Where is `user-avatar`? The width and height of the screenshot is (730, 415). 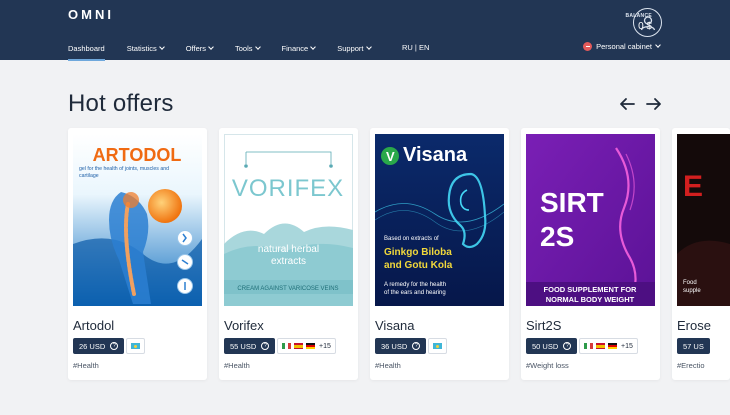
user-avatar is located at coordinates (647, 22).